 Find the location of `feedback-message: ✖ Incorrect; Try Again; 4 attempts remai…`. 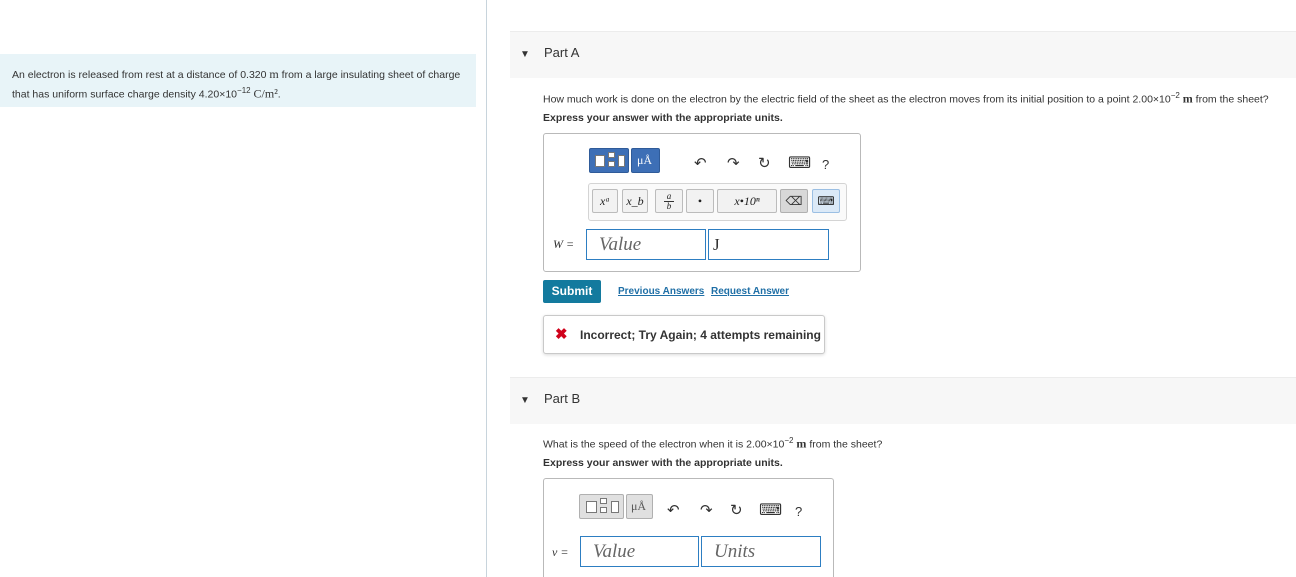

feedback-message: ✖ Incorrect; Try Again; 4 attempts remai… is located at coordinates (684, 334).